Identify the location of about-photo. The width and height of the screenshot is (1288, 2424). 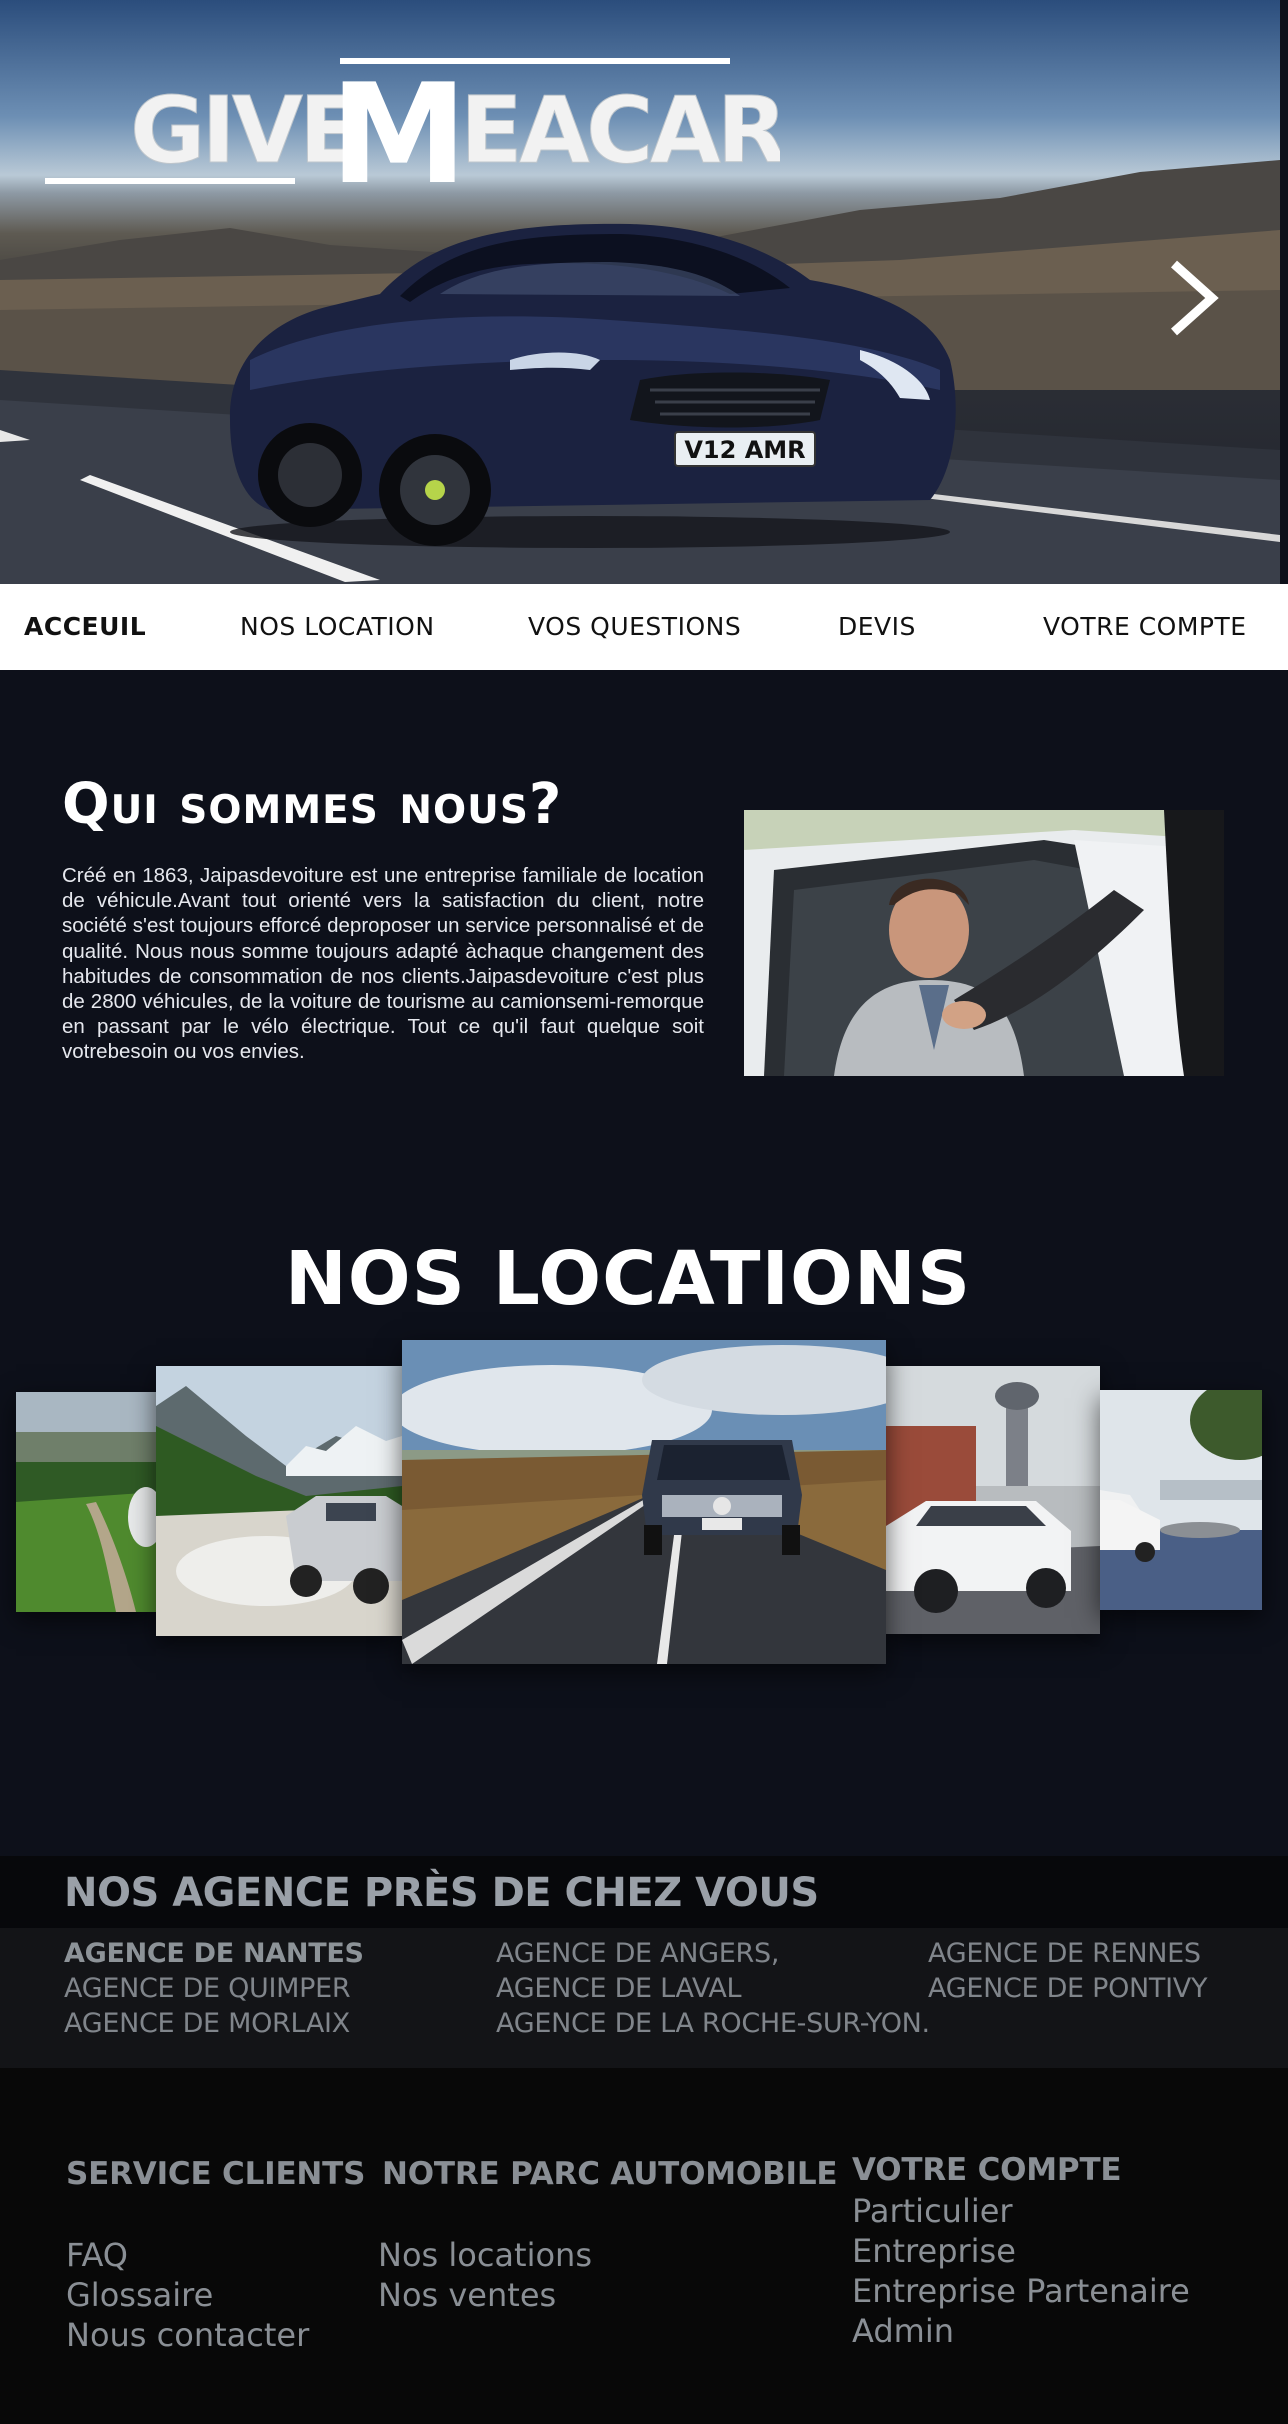
(984, 943).